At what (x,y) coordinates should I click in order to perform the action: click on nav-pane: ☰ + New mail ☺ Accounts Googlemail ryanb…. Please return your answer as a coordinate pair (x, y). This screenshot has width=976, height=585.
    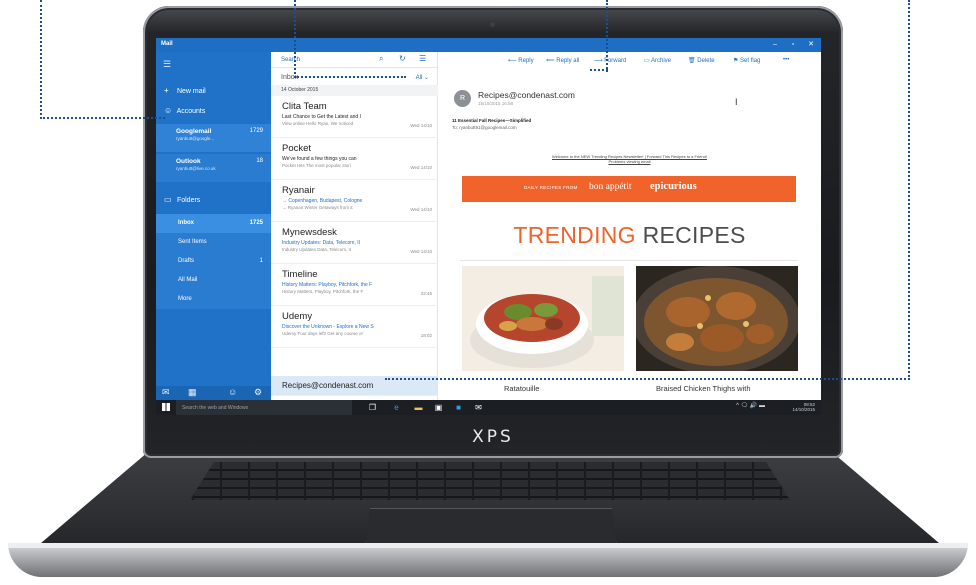
    Looking at the image, I should click on (213, 226).